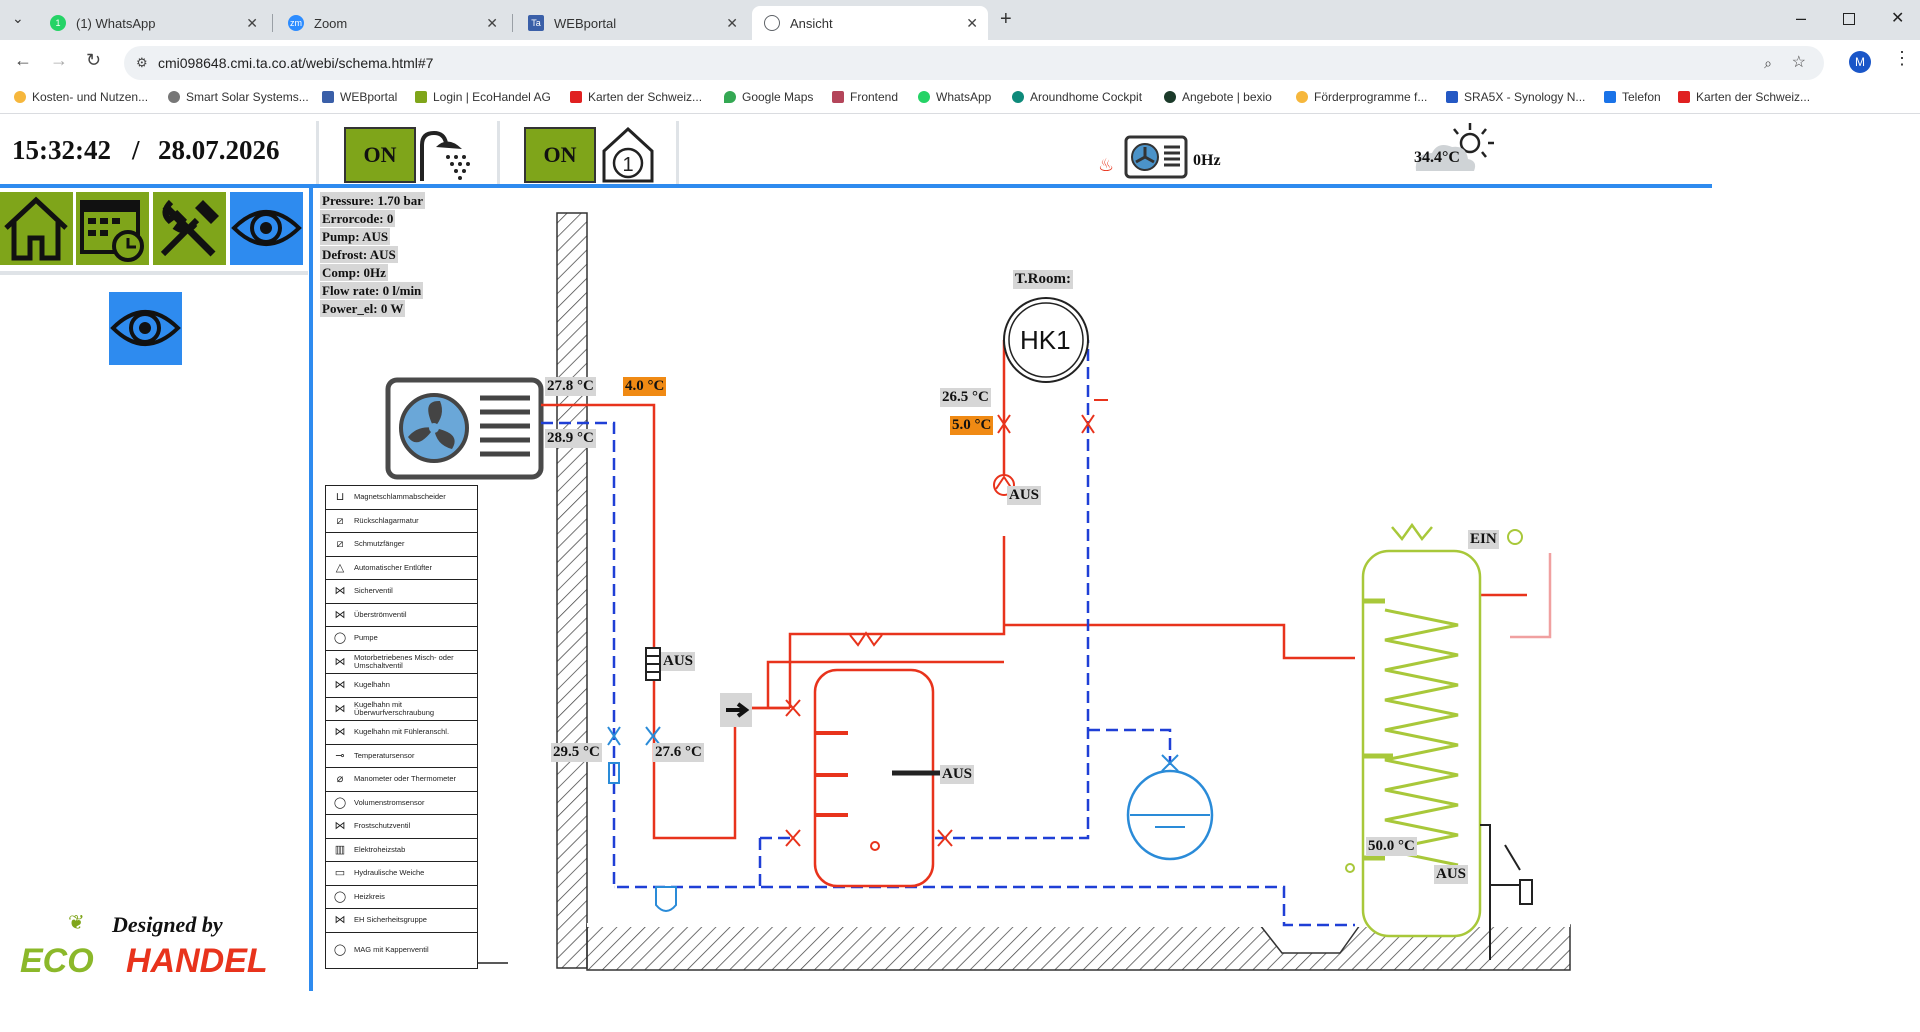  What do you see at coordinates (1018, 97) in the screenshot?
I see `aroundhome-icon` at bounding box center [1018, 97].